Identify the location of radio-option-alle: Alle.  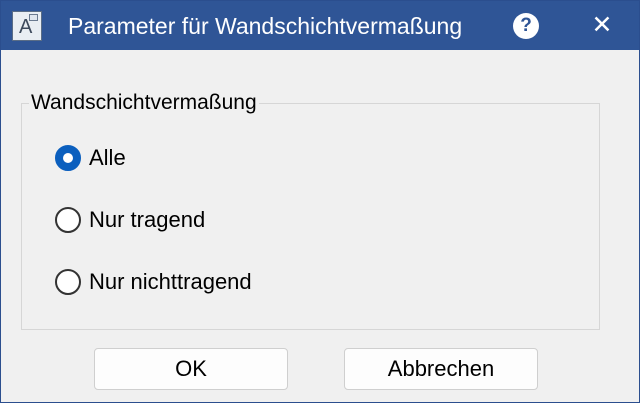
(90, 158).